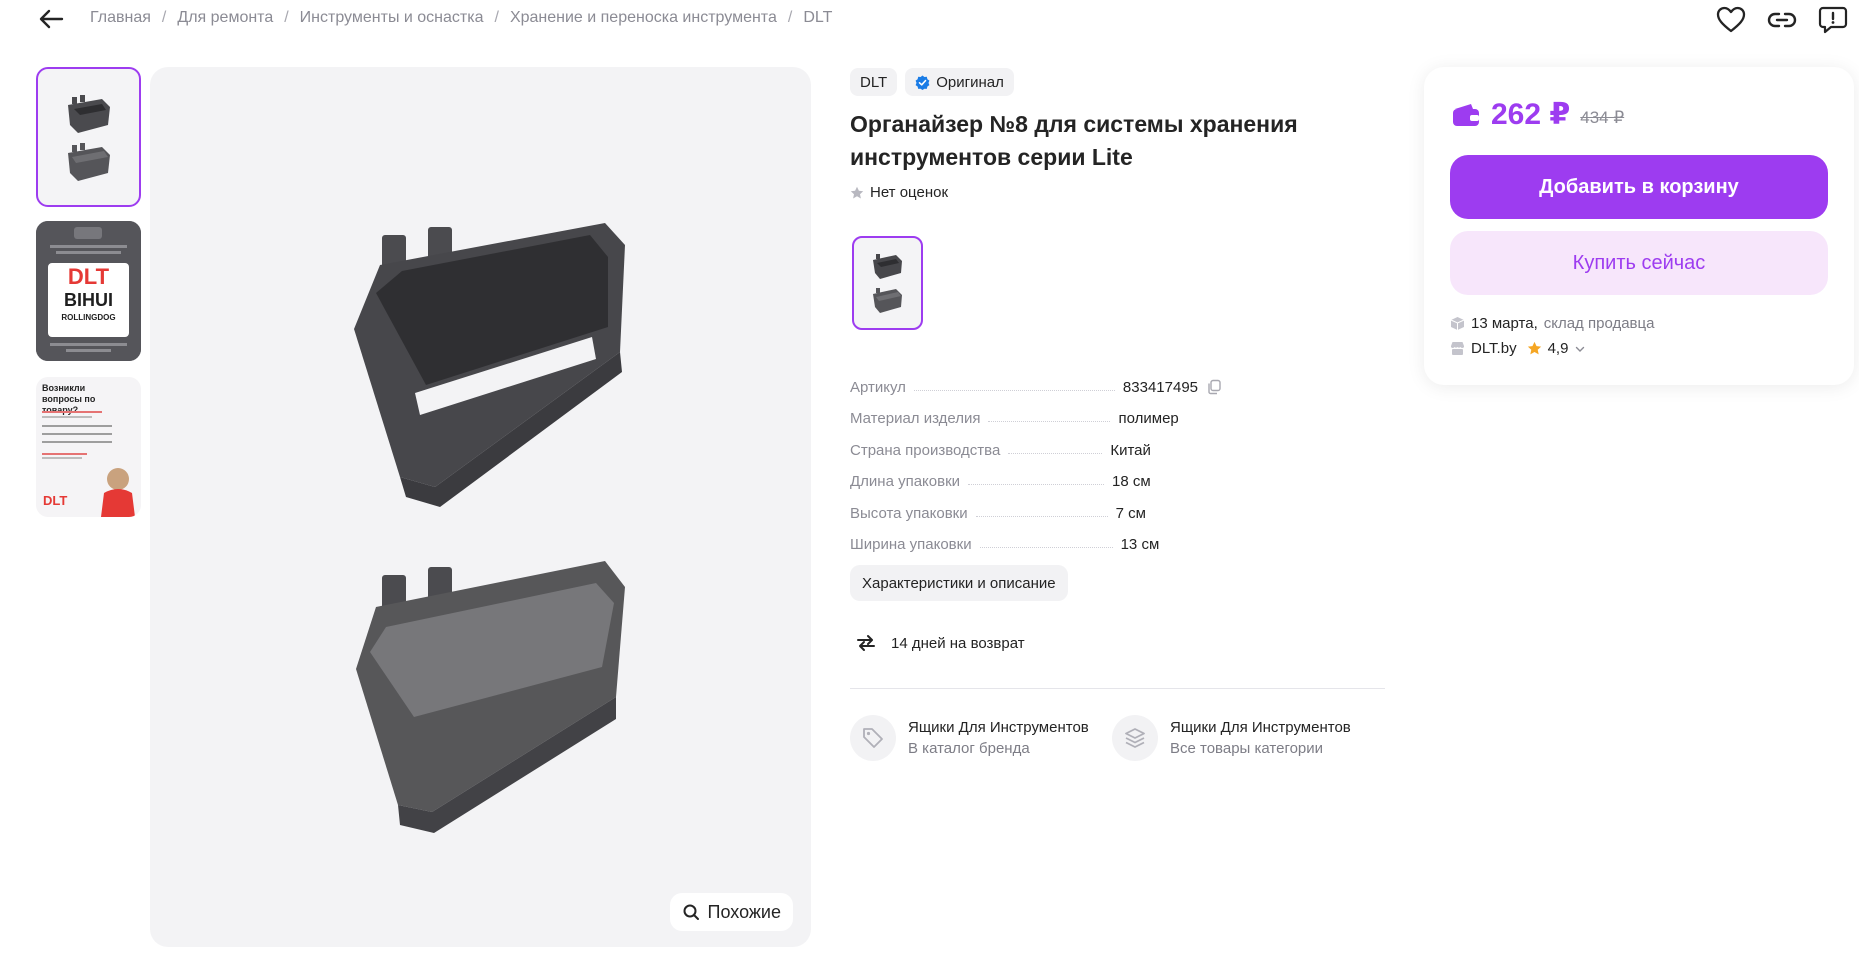 The width and height of the screenshot is (1859, 973). Describe the element at coordinates (225, 18) in the screenshot. I see `breadcrumb-item-repair: Для ремонта` at that location.